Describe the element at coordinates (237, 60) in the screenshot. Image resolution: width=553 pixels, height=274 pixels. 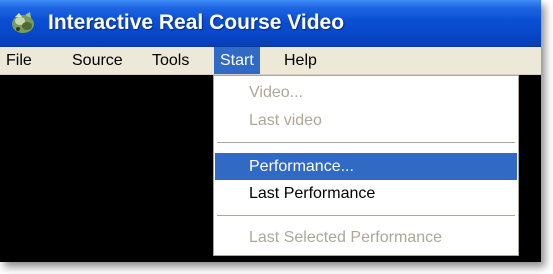
I see `menu-start: Start` at that location.